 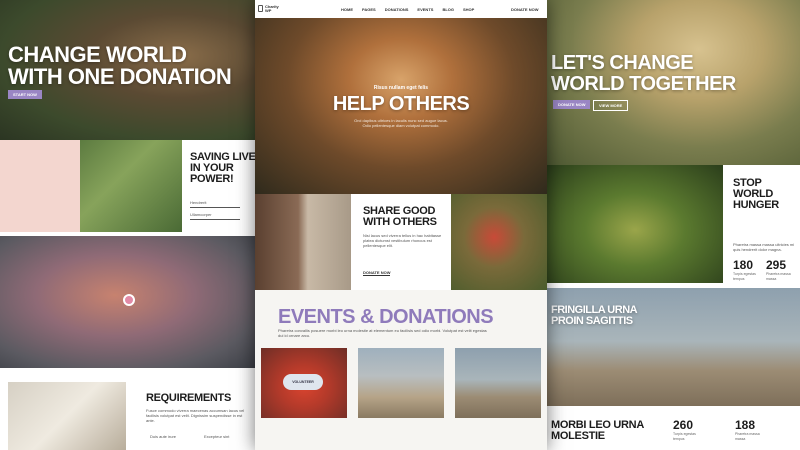 I want to click on saving-lives-title: SAVING LIVE IN YOUR POWER!, so click(x=222, y=168).